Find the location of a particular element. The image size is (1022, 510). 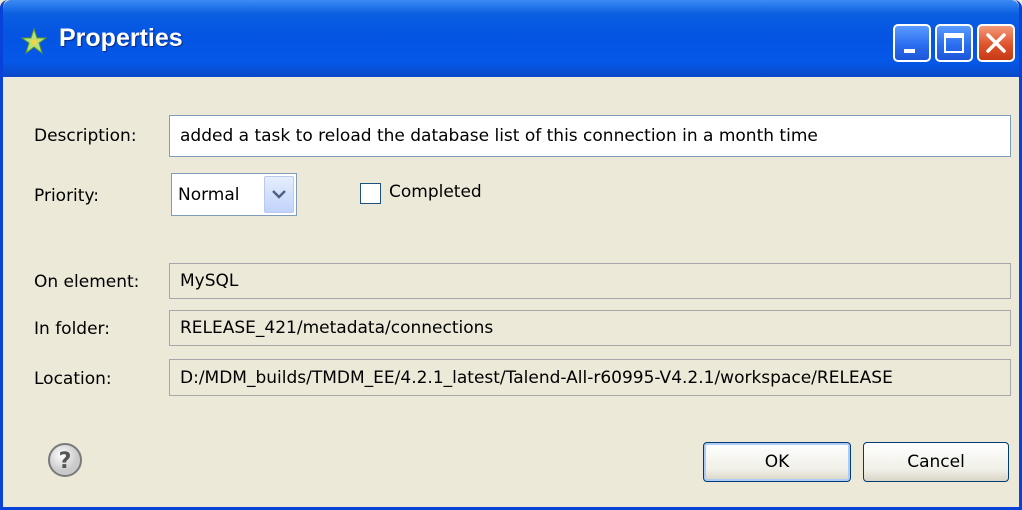

priority-select: Normal is located at coordinates (234, 194).